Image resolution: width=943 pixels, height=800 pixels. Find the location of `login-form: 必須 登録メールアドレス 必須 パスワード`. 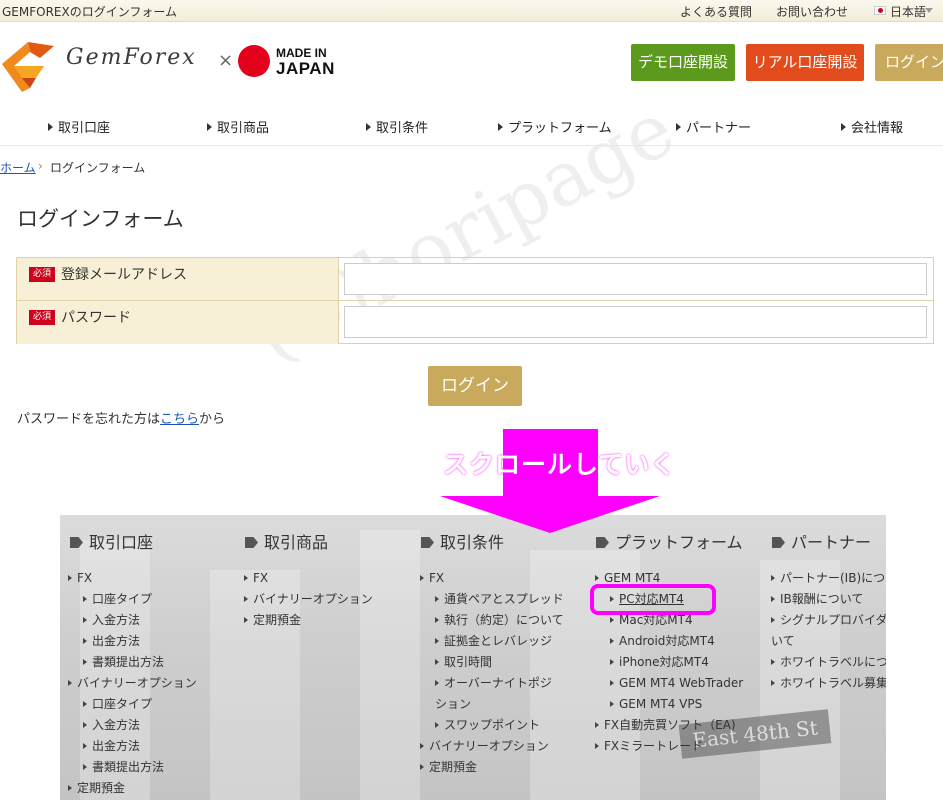

login-form: 必須 登録メールアドレス 必須 パスワード is located at coordinates (475, 300).